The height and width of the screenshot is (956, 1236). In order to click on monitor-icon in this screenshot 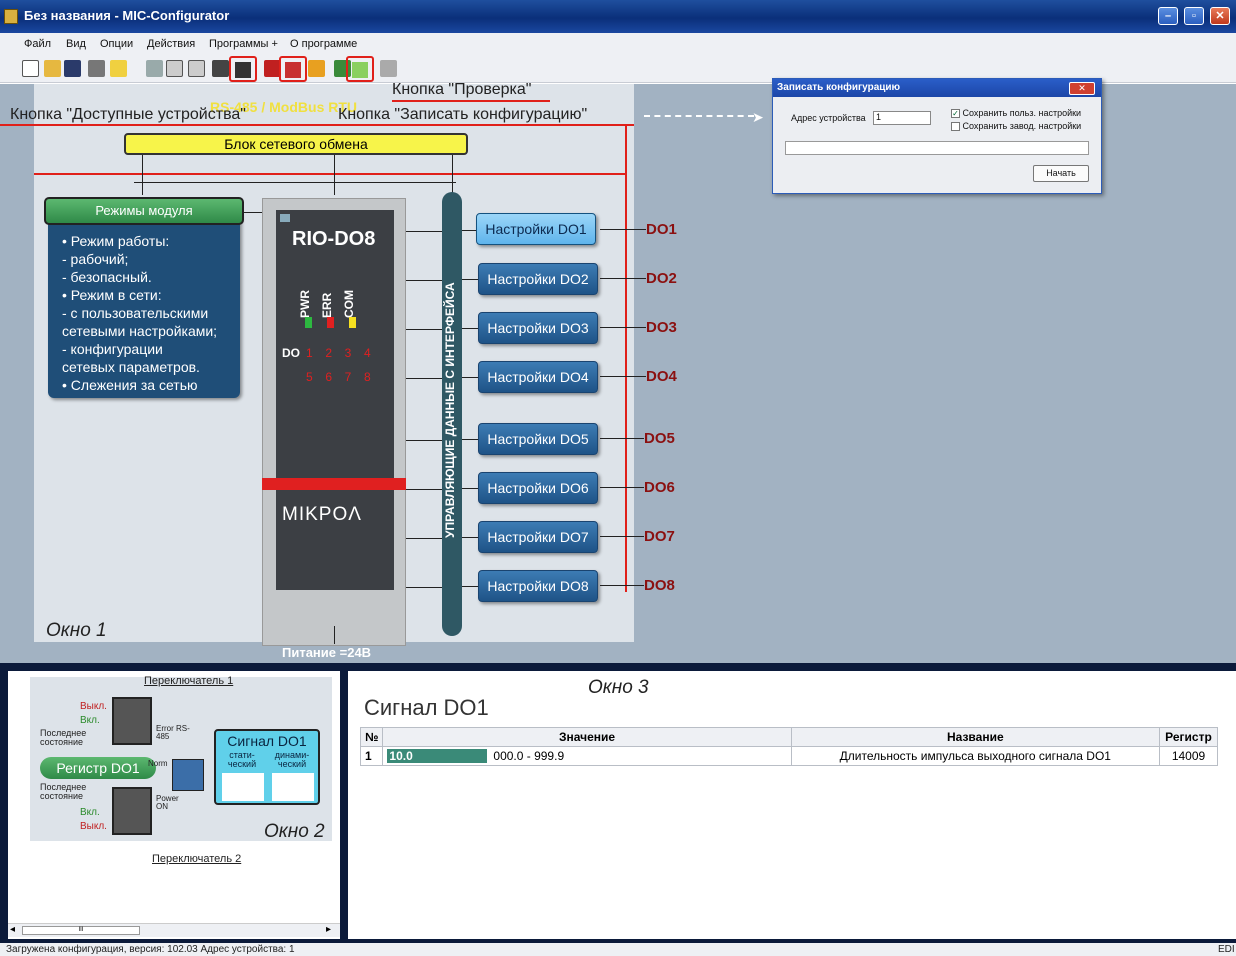, I will do `click(316, 68)`.